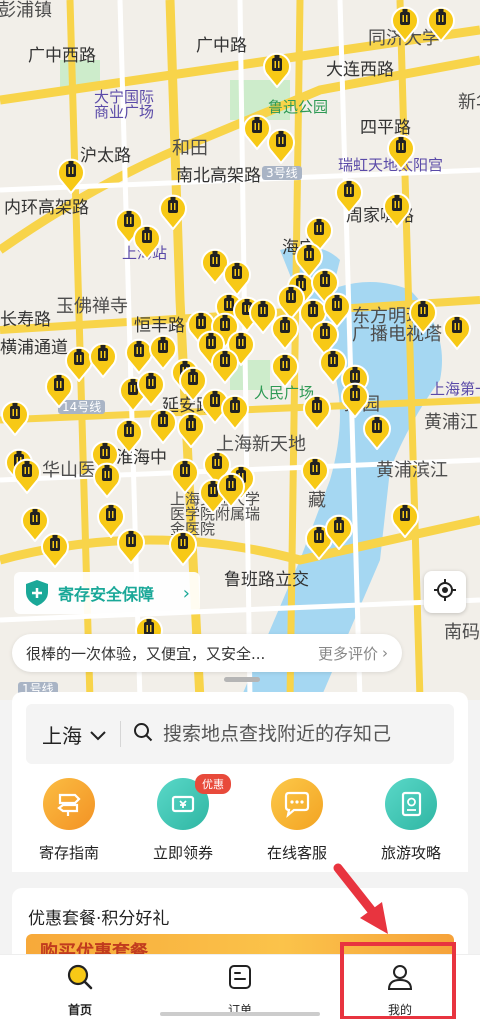 The image size is (480, 1019). Describe the element at coordinates (360, 898) in the screenshot. I see `annotation-arrow-icon` at that location.